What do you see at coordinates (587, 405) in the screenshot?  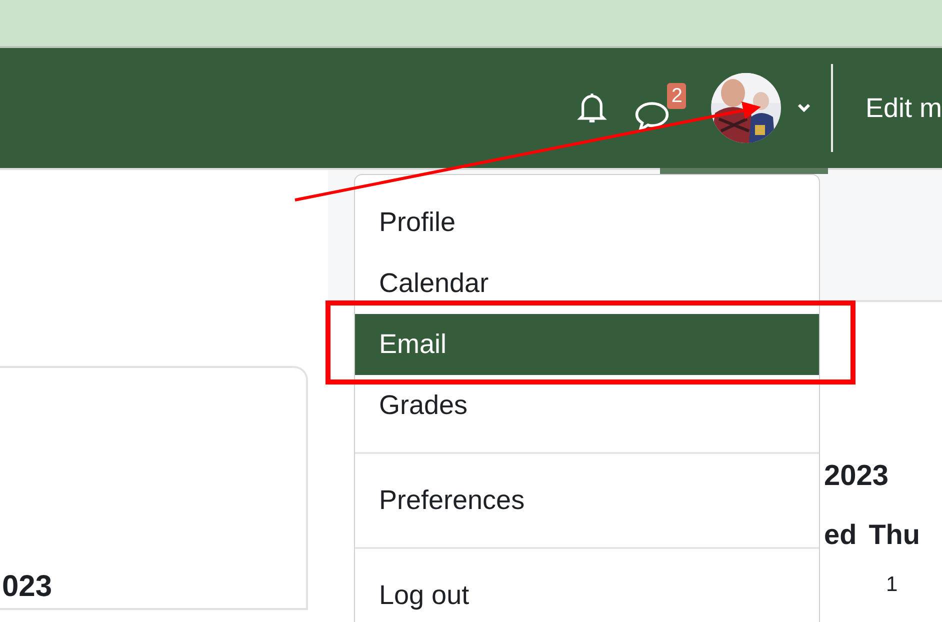 I see `menu-item: Grades` at bounding box center [587, 405].